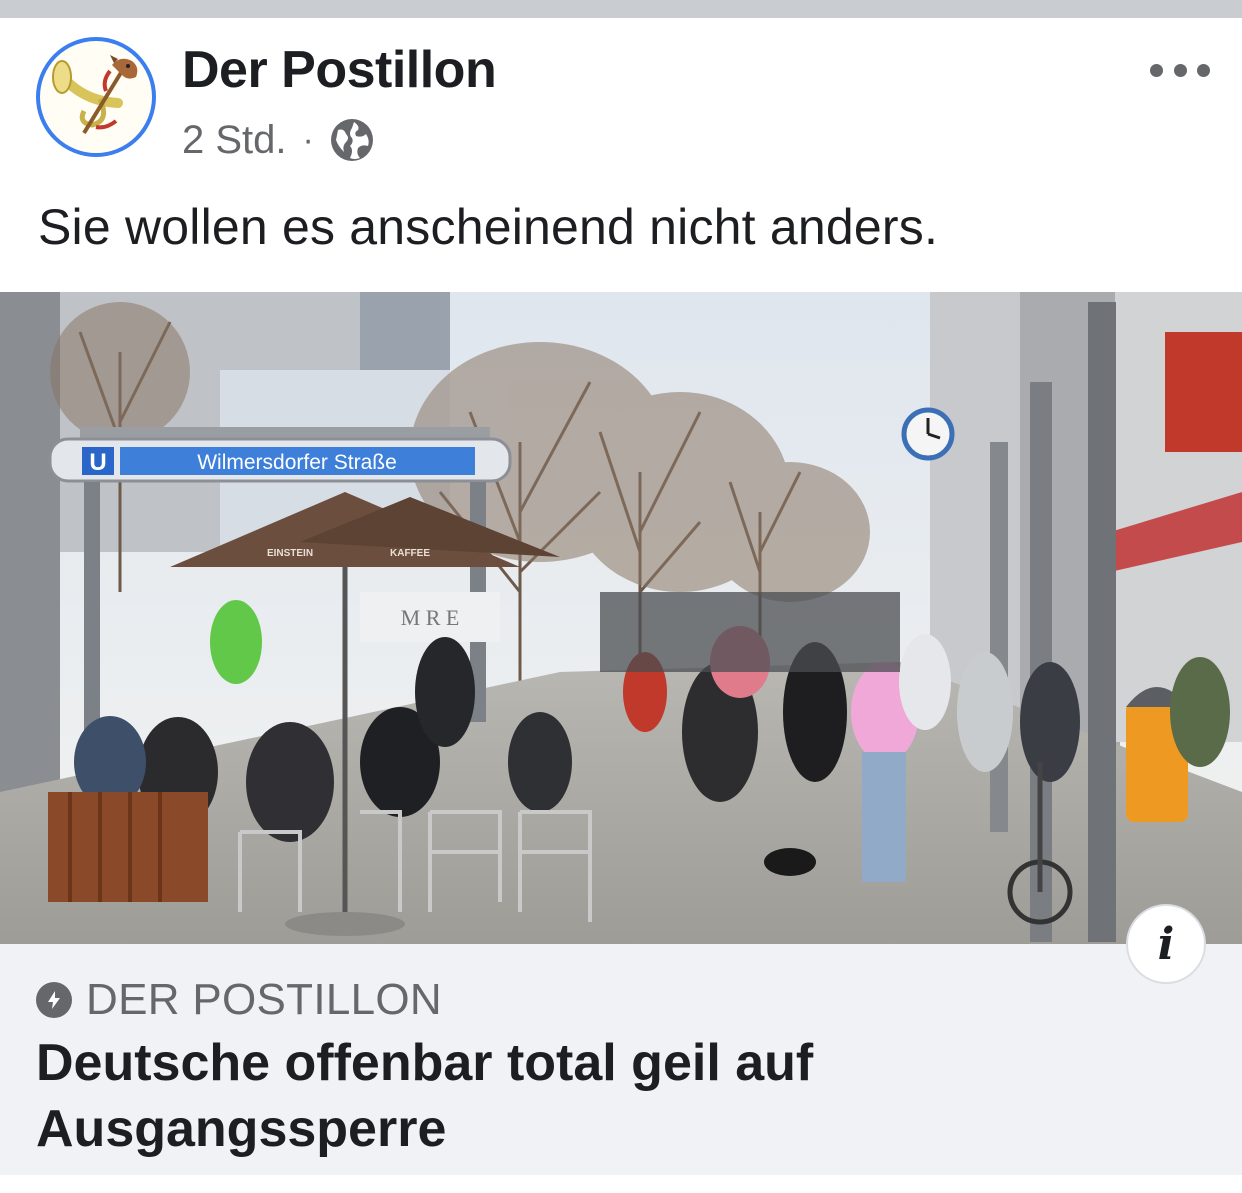  I want to click on banner-text: M R E, so click(430, 617).